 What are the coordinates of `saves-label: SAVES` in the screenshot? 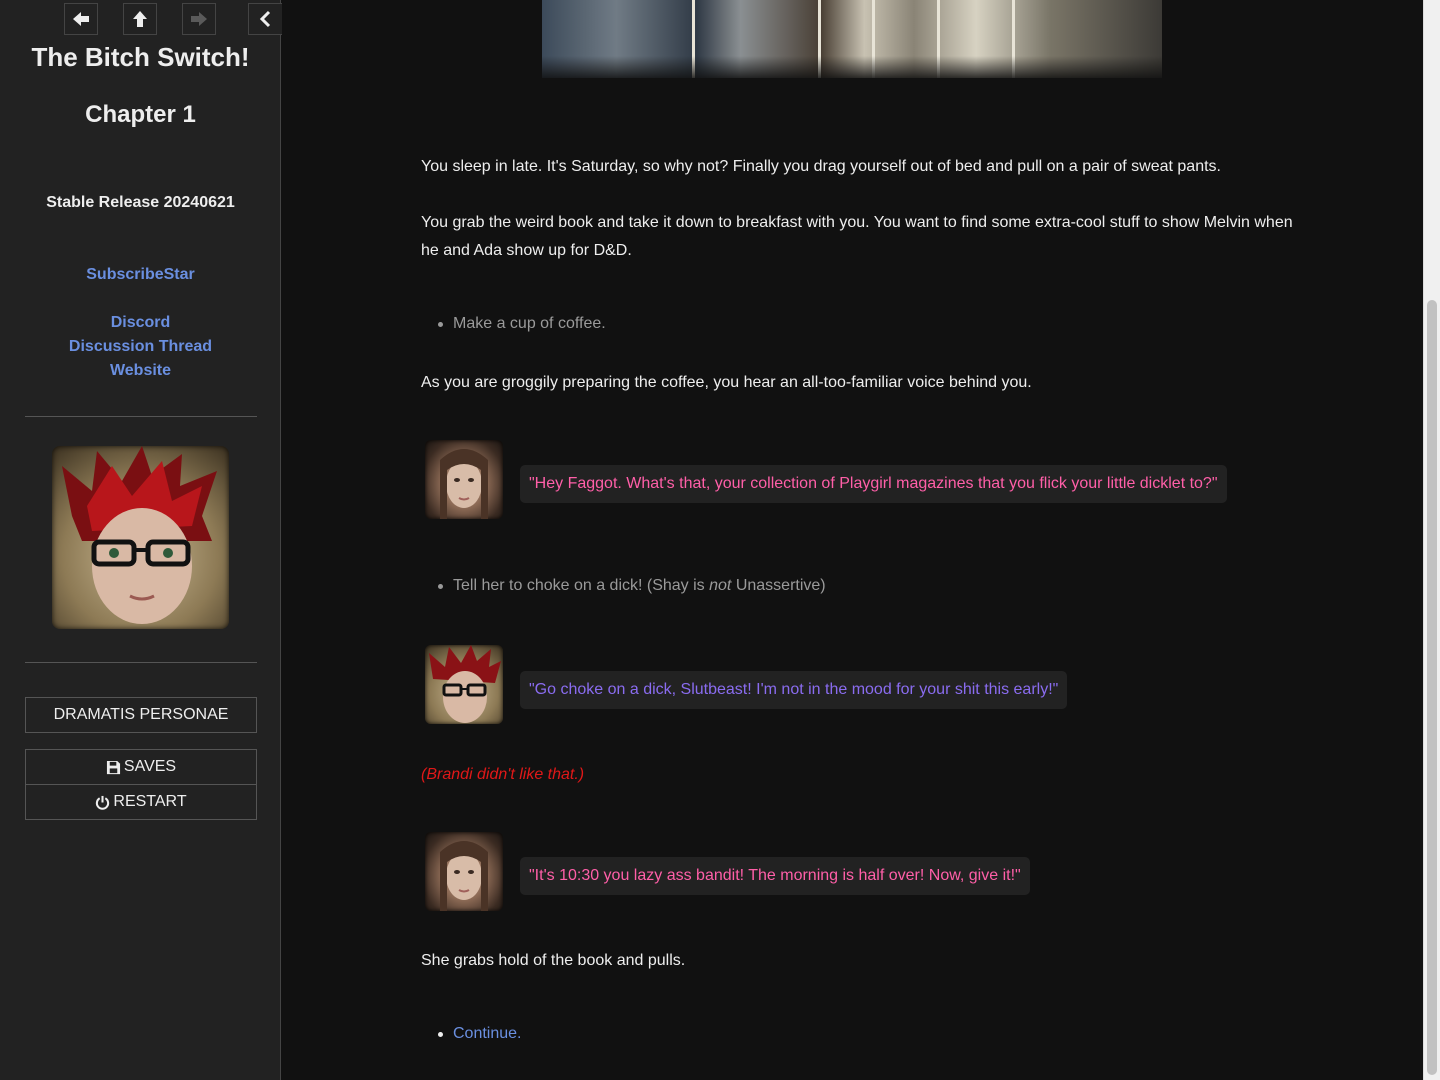 It's located at (150, 766).